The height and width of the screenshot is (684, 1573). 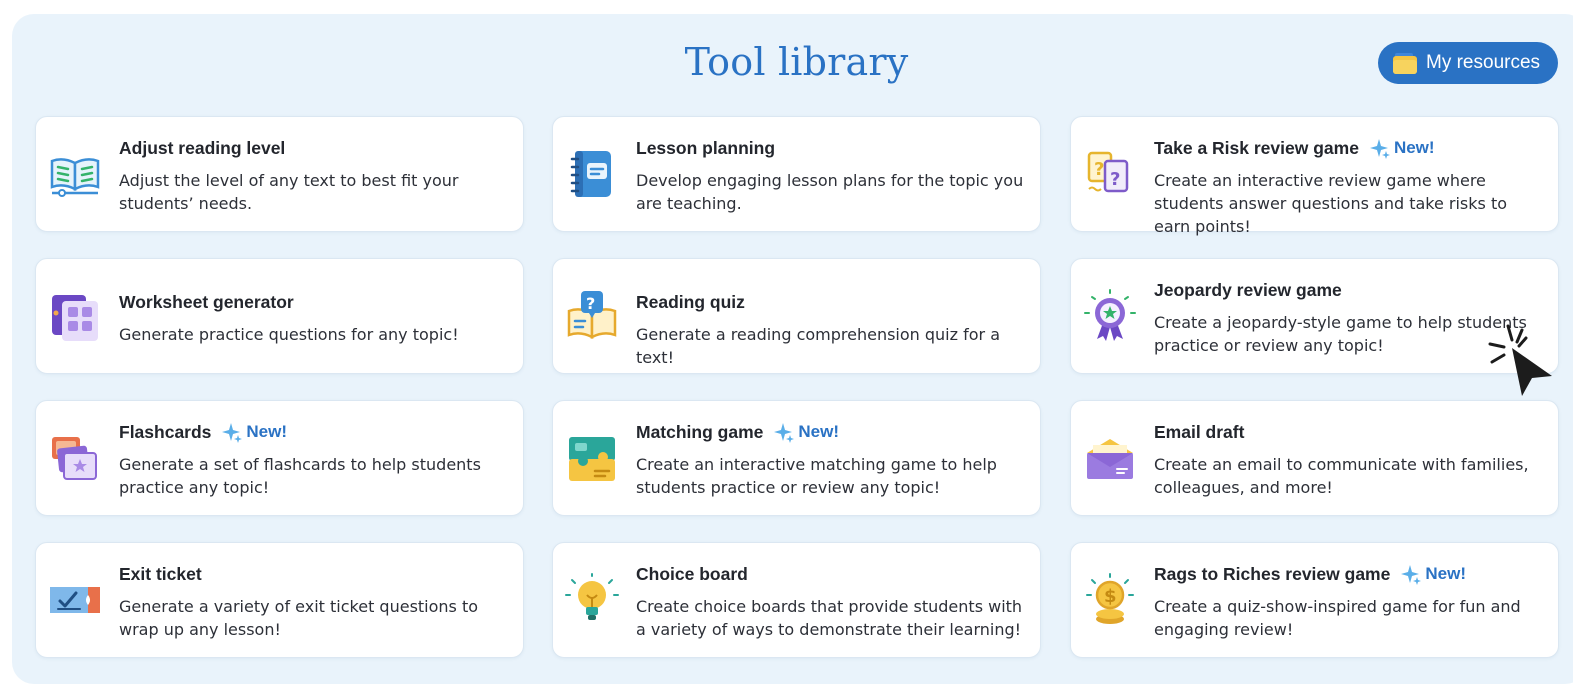 What do you see at coordinates (75, 458) in the screenshot?
I see `flashcards-icon` at bounding box center [75, 458].